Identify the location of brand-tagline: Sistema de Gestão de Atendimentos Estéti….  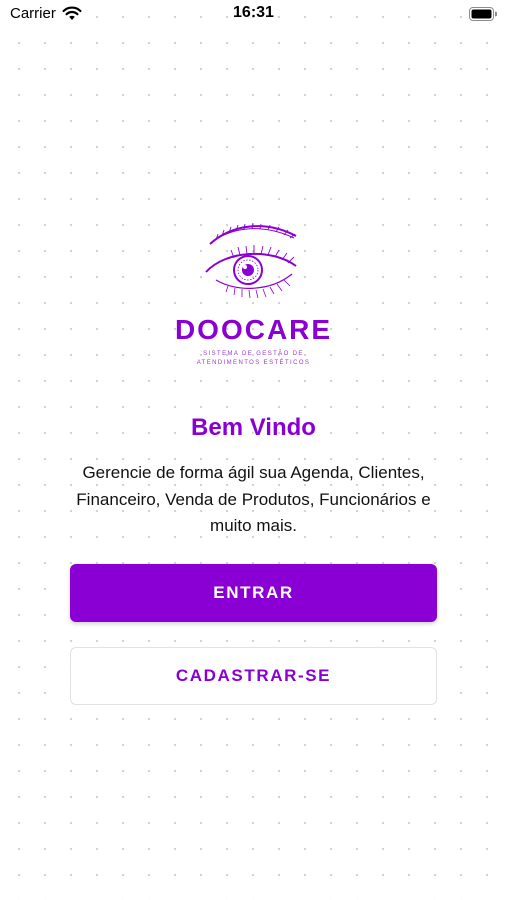
(253, 358).